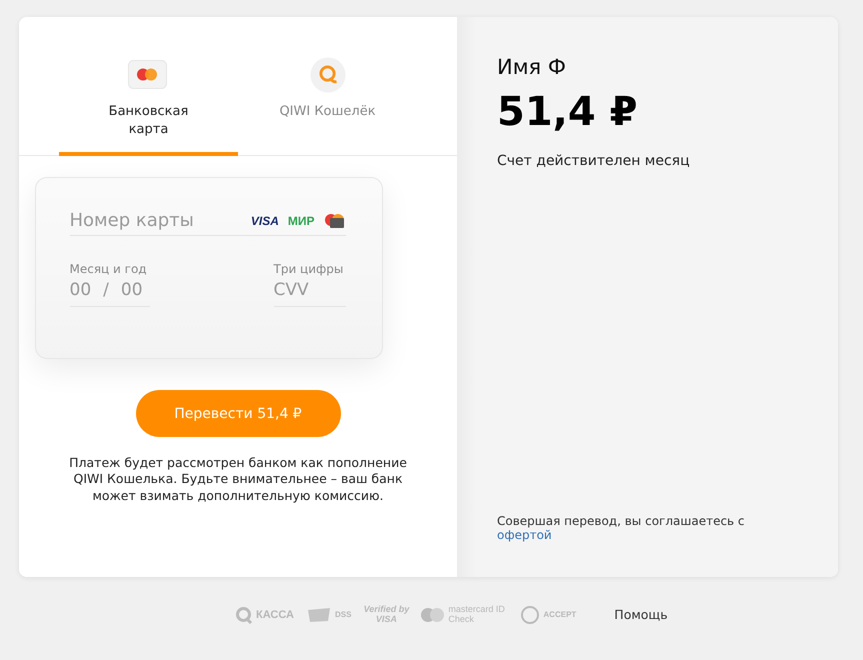  What do you see at coordinates (532, 67) in the screenshot?
I see `recipient-name: Имя Ф` at bounding box center [532, 67].